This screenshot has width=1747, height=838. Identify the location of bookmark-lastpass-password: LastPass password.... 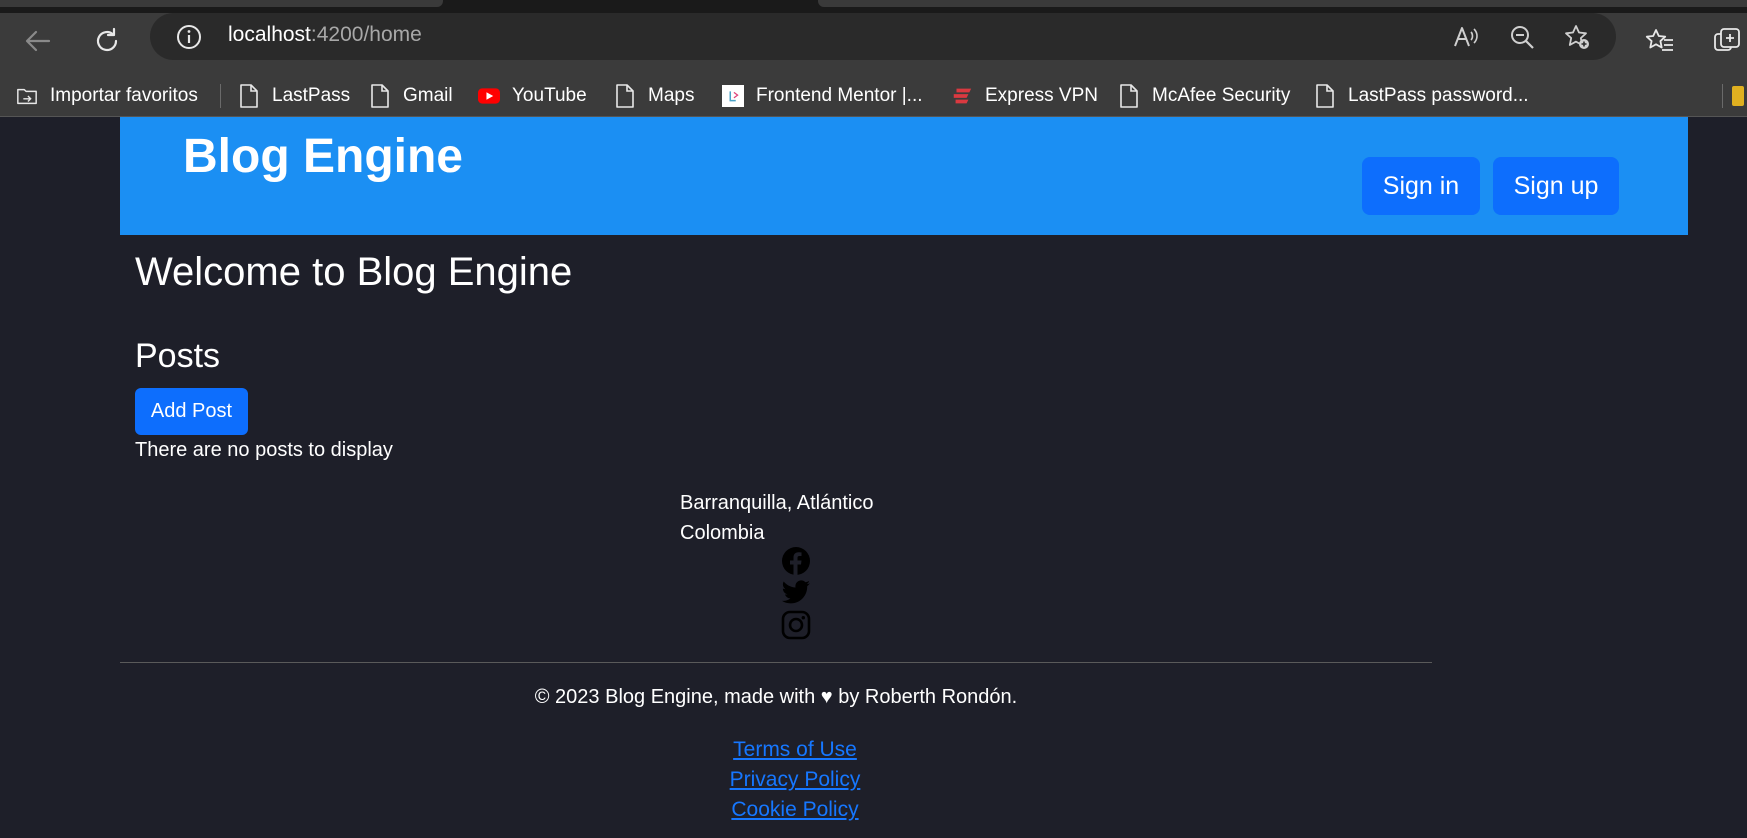
(1421, 95).